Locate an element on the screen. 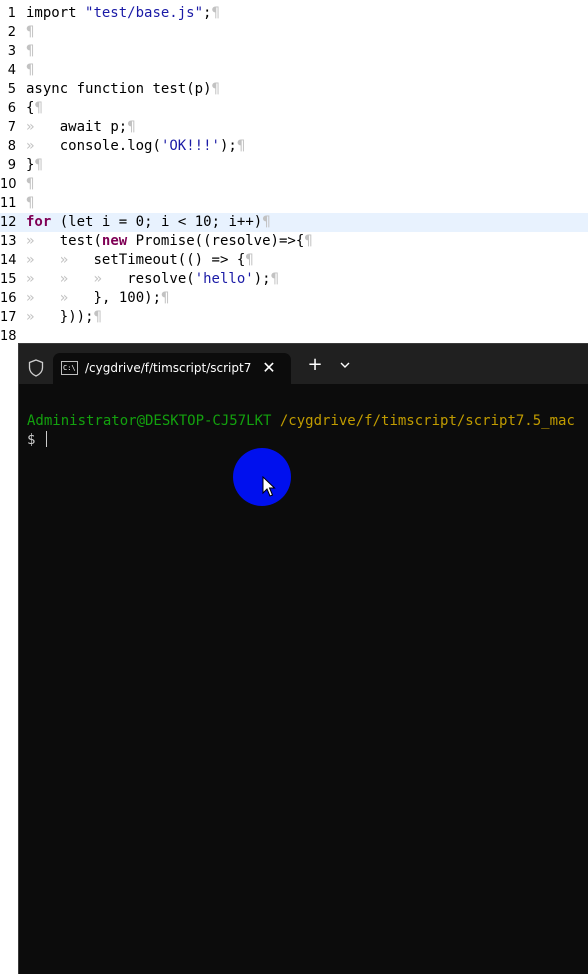  tab-title: /cygdrive/f/timscript/script7.5_mac is located at coordinates (168, 368).